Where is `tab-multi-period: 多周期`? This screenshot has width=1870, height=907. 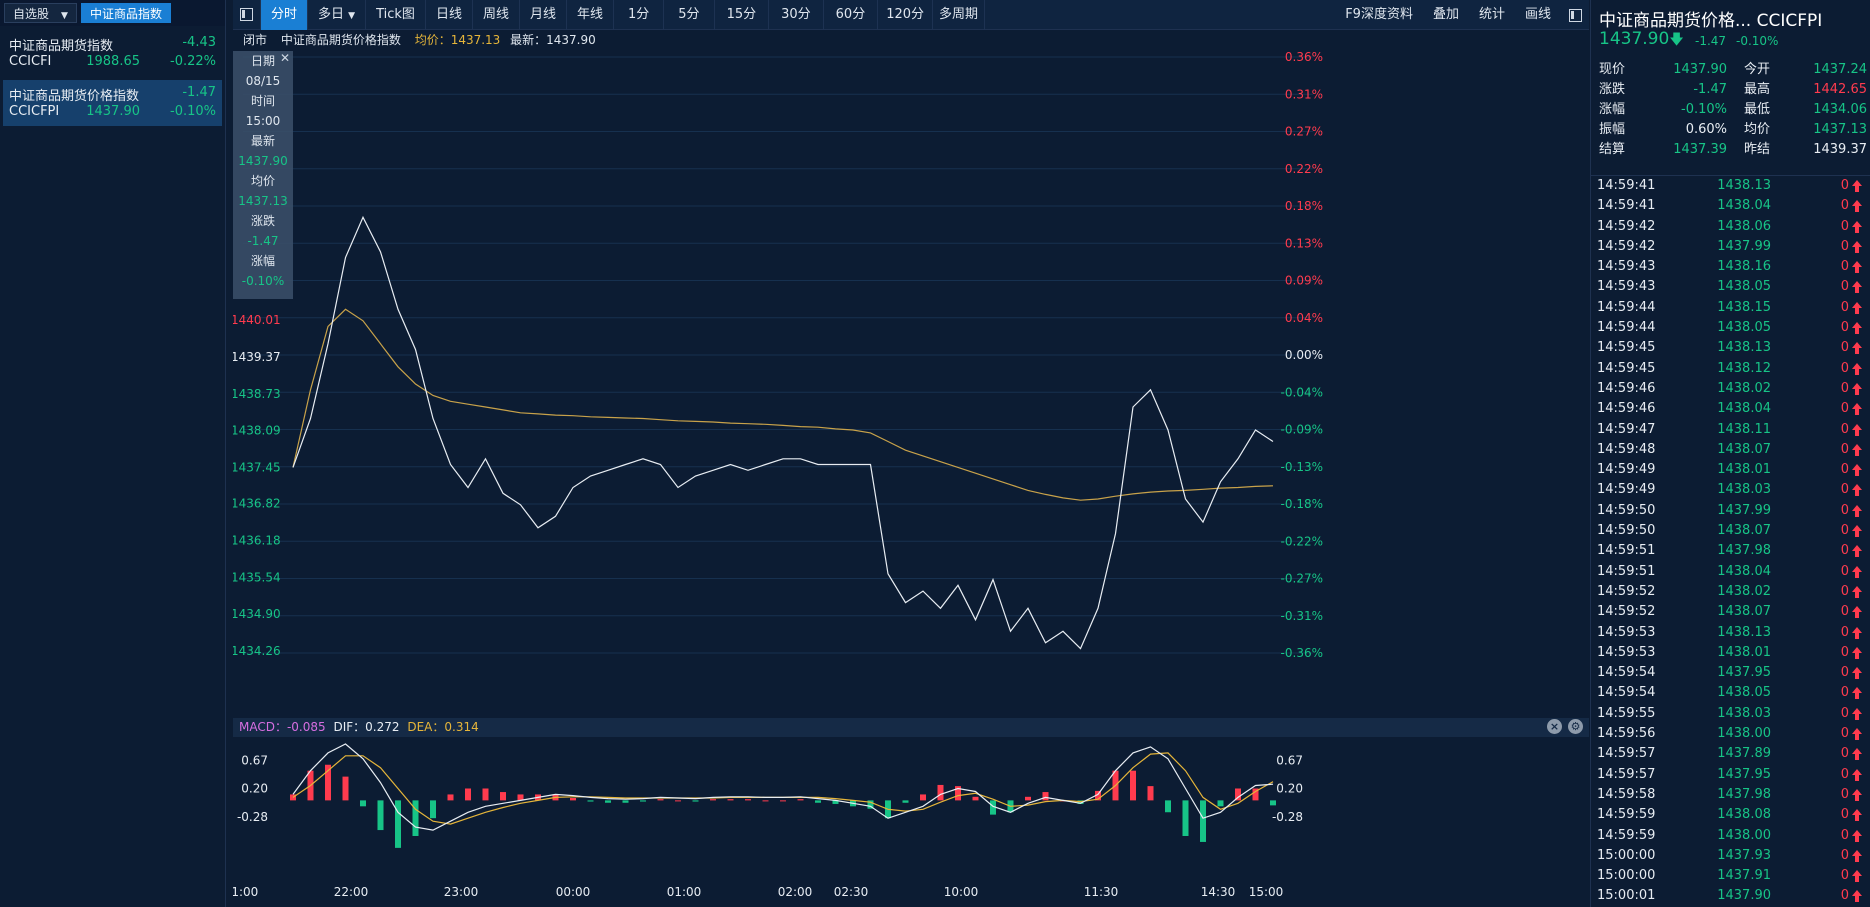 tab-multi-period: 多周期 is located at coordinates (959, 15).